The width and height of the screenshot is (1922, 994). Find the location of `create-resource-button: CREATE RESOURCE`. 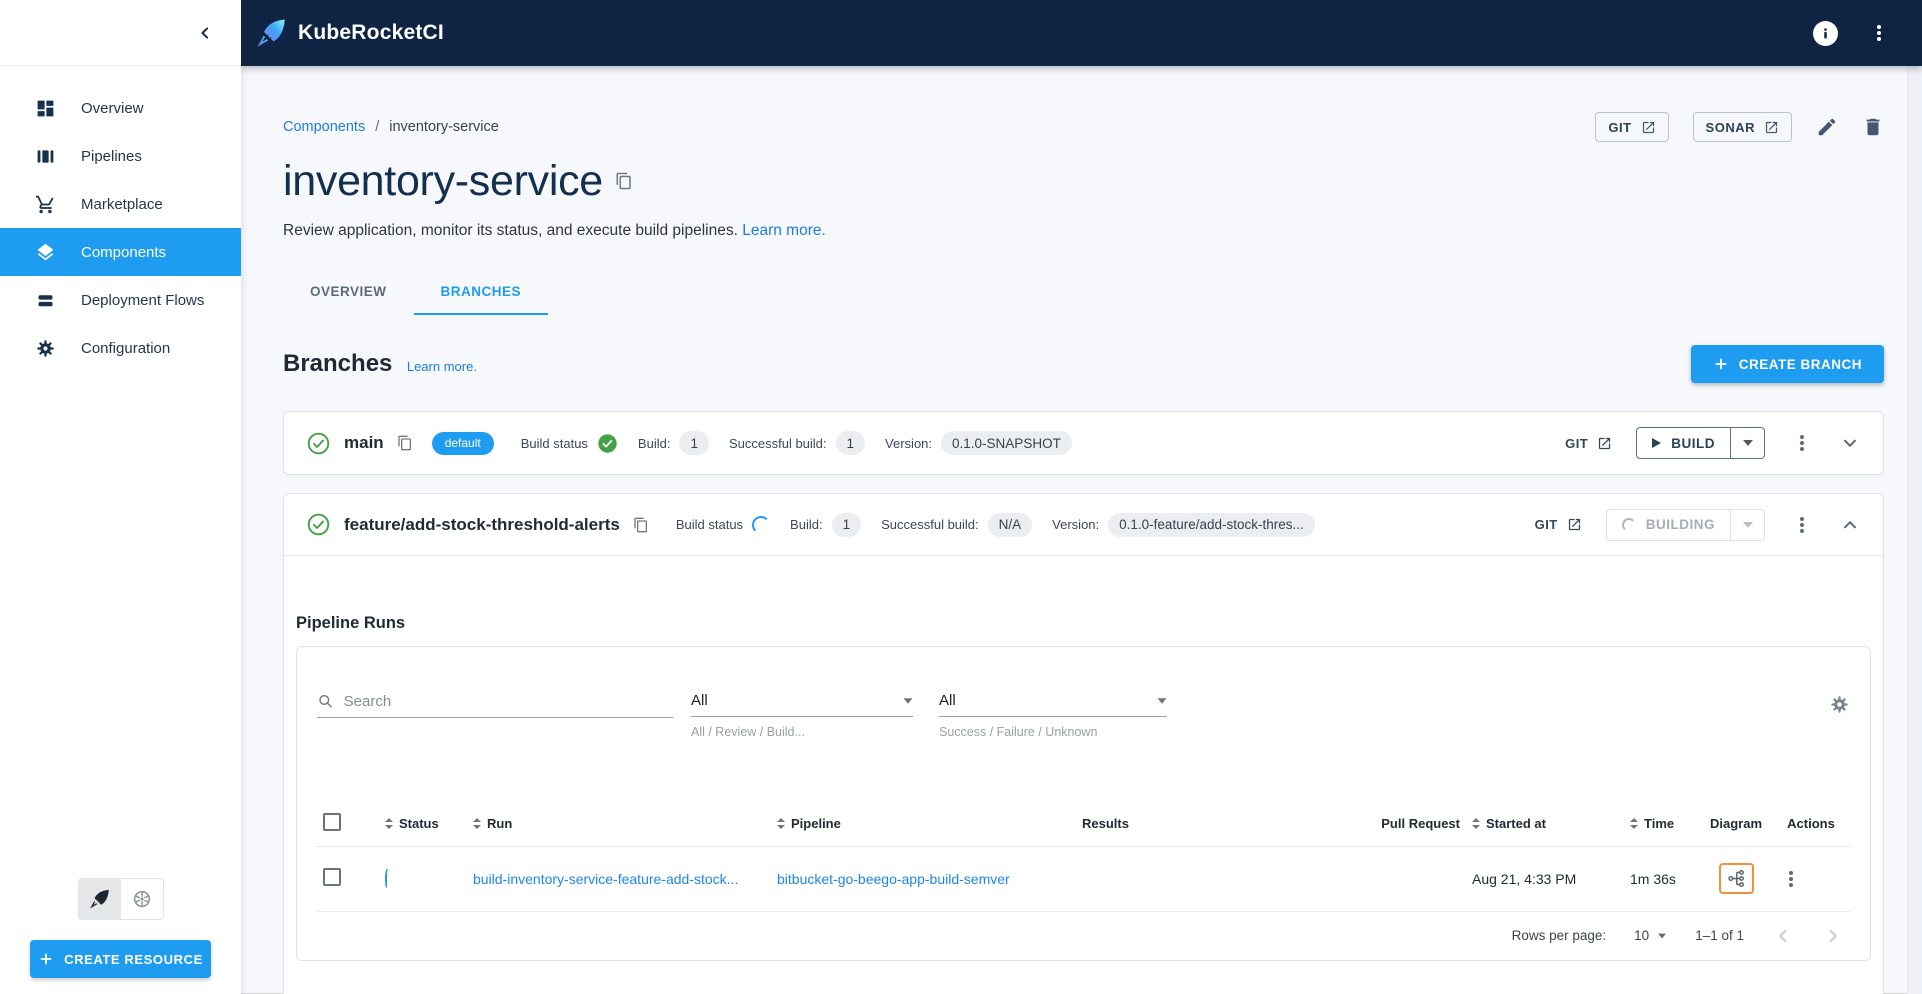

create-resource-button: CREATE RESOURCE is located at coordinates (120, 959).